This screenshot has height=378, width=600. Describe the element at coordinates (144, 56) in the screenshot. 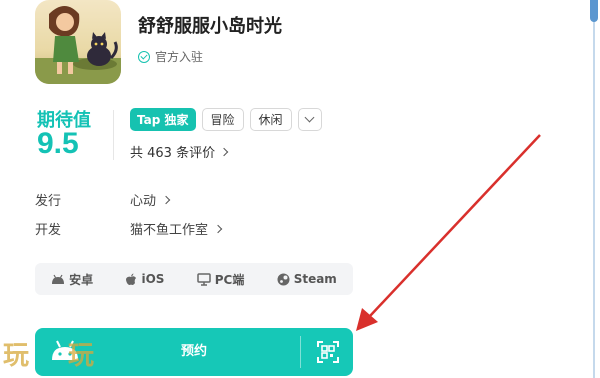

I see `verified-check-icon` at that location.